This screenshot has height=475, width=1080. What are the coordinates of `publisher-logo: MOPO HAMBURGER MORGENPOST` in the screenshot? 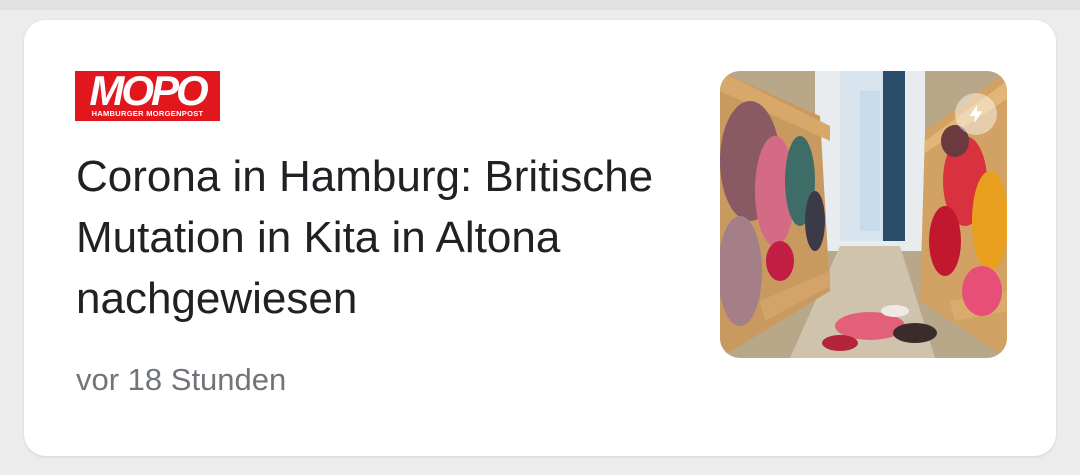 It's located at (147, 94).